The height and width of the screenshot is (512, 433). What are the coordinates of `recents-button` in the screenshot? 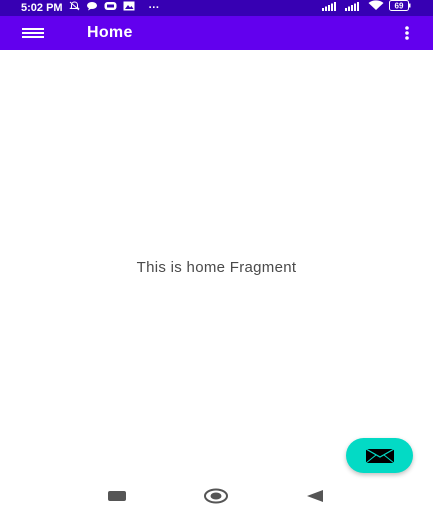 It's located at (117, 496).